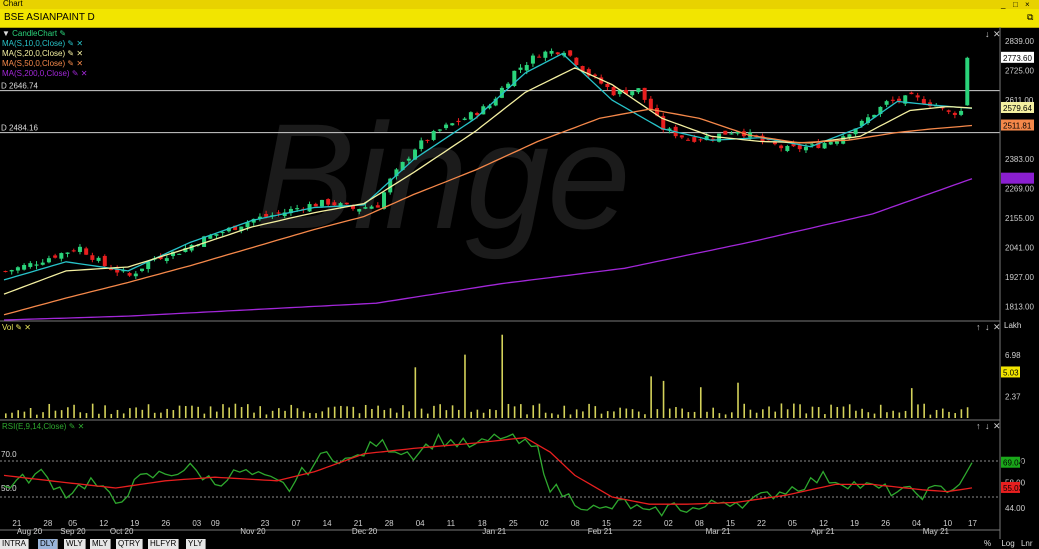 The height and width of the screenshot is (549, 1039). Describe the element at coordinates (1015, 508) in the screenshot. I see `rsi-tick-label: 44.00` at that location.